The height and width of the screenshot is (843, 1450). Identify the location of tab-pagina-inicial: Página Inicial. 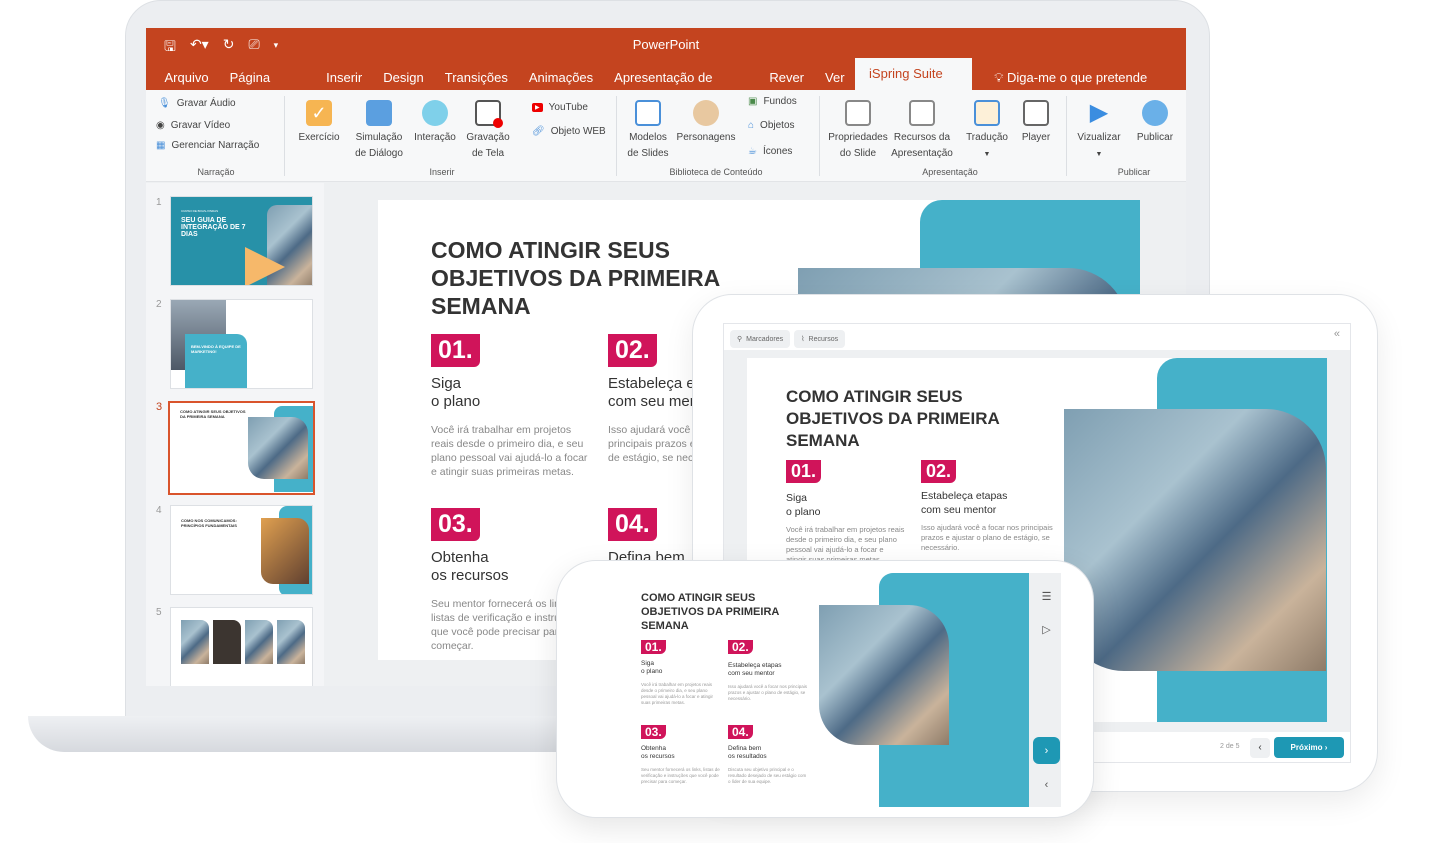
(267, 87).